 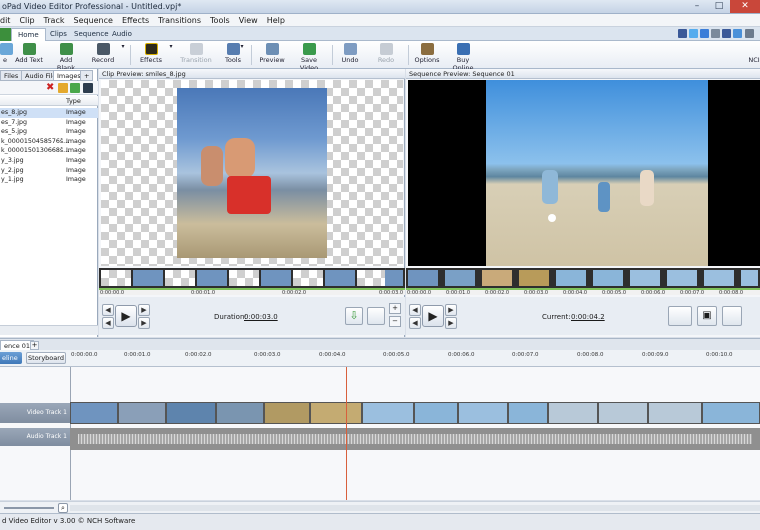 I want to click on sequence-filmstrip, so click(x=583, y=278).